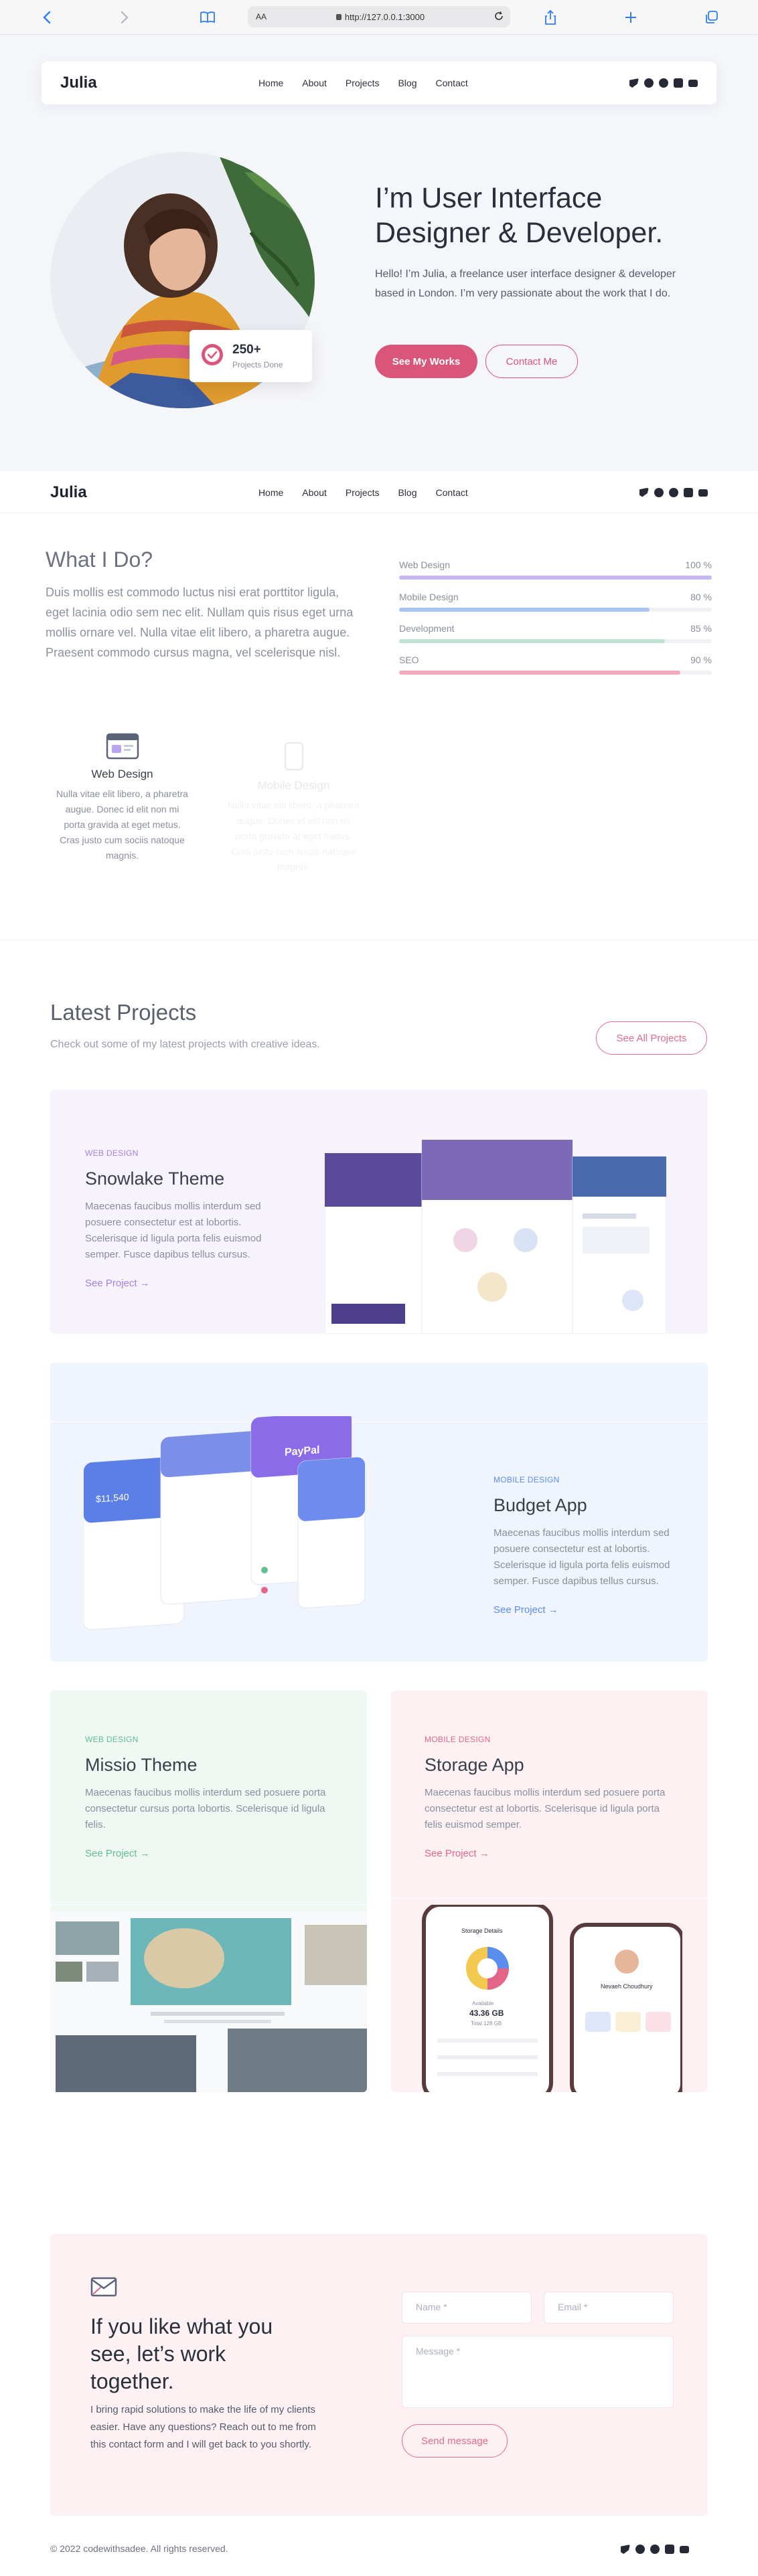 The image size is (758, 2576). I want to click on contact-me-button: Contact Me, so click(531, 361).